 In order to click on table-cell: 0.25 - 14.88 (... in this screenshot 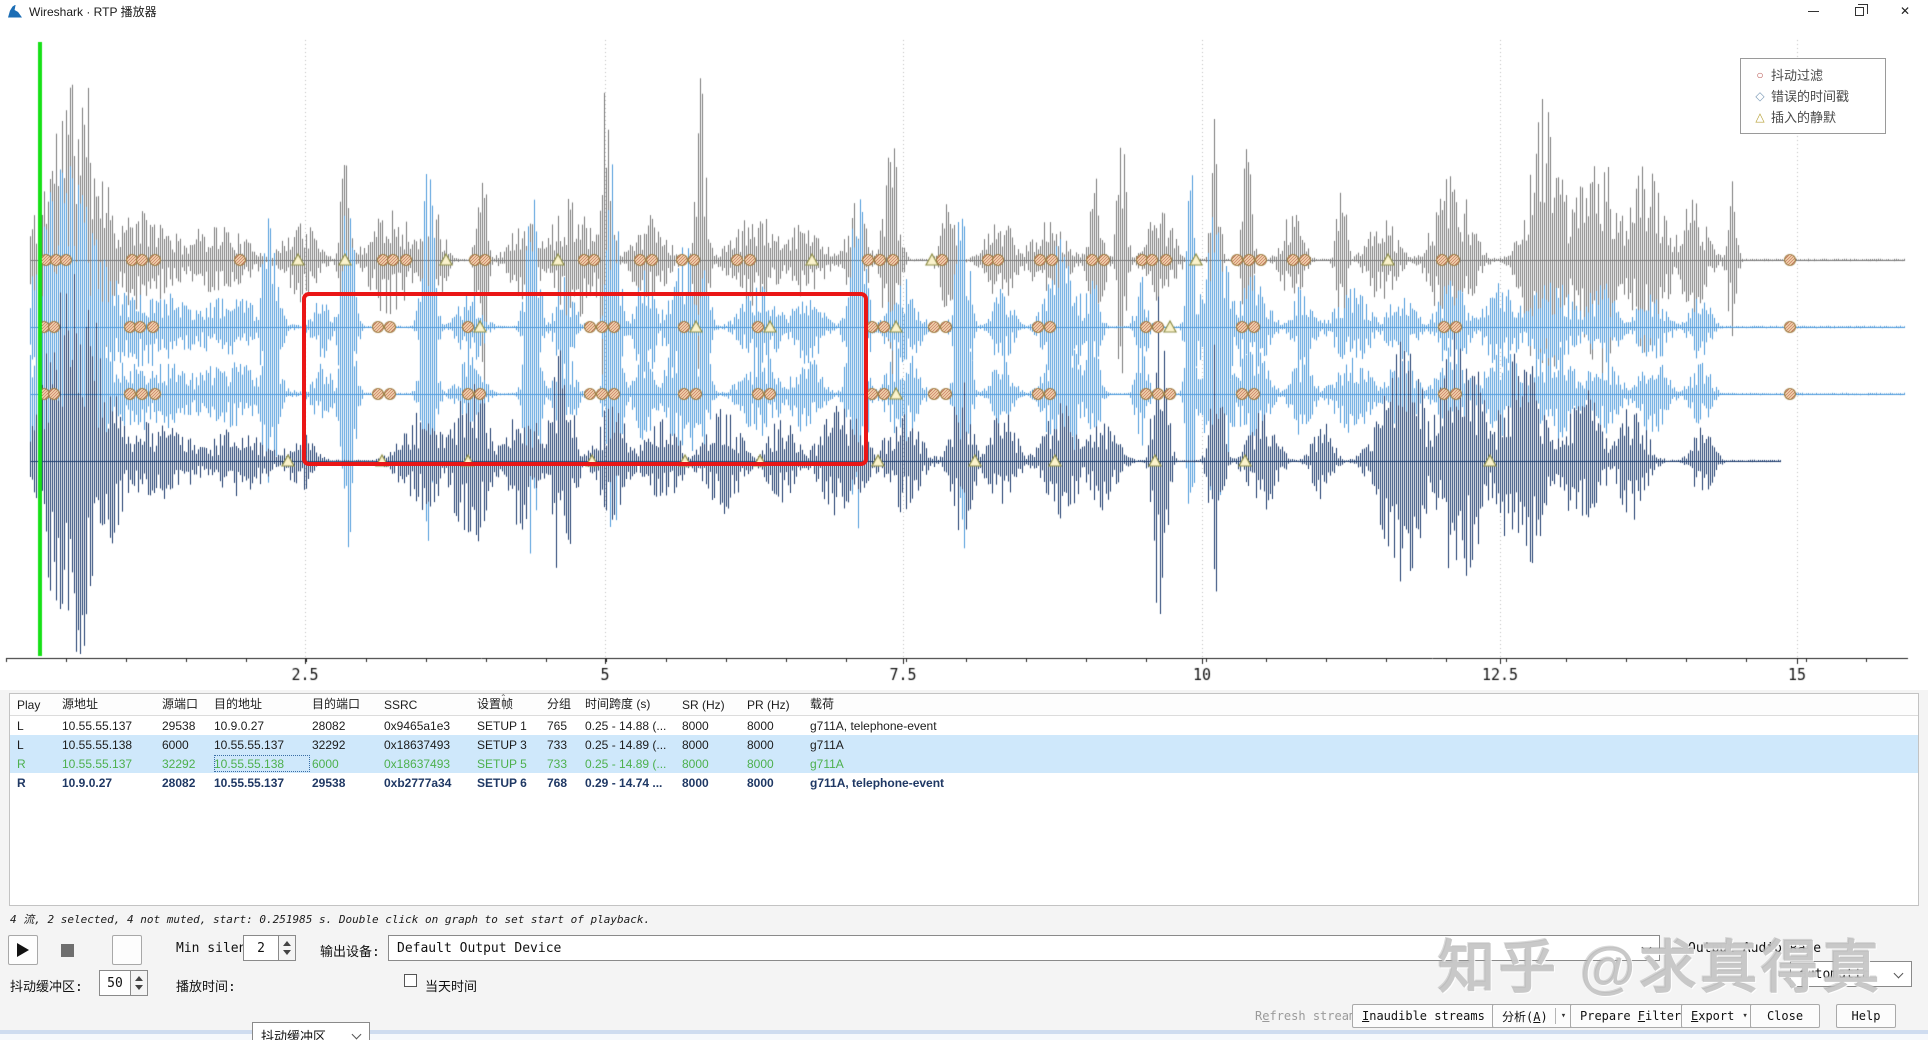, I will do `click(632, 725)`.